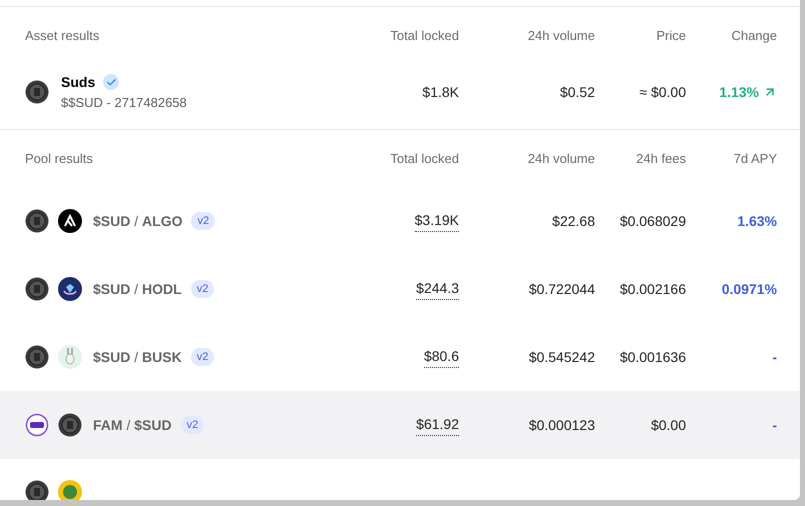 The image size is (805, 506). What do you see at coordinates (661, 159) in the screenshot?
I see `column-header: 24h fees` at bounding box center [661, 159].